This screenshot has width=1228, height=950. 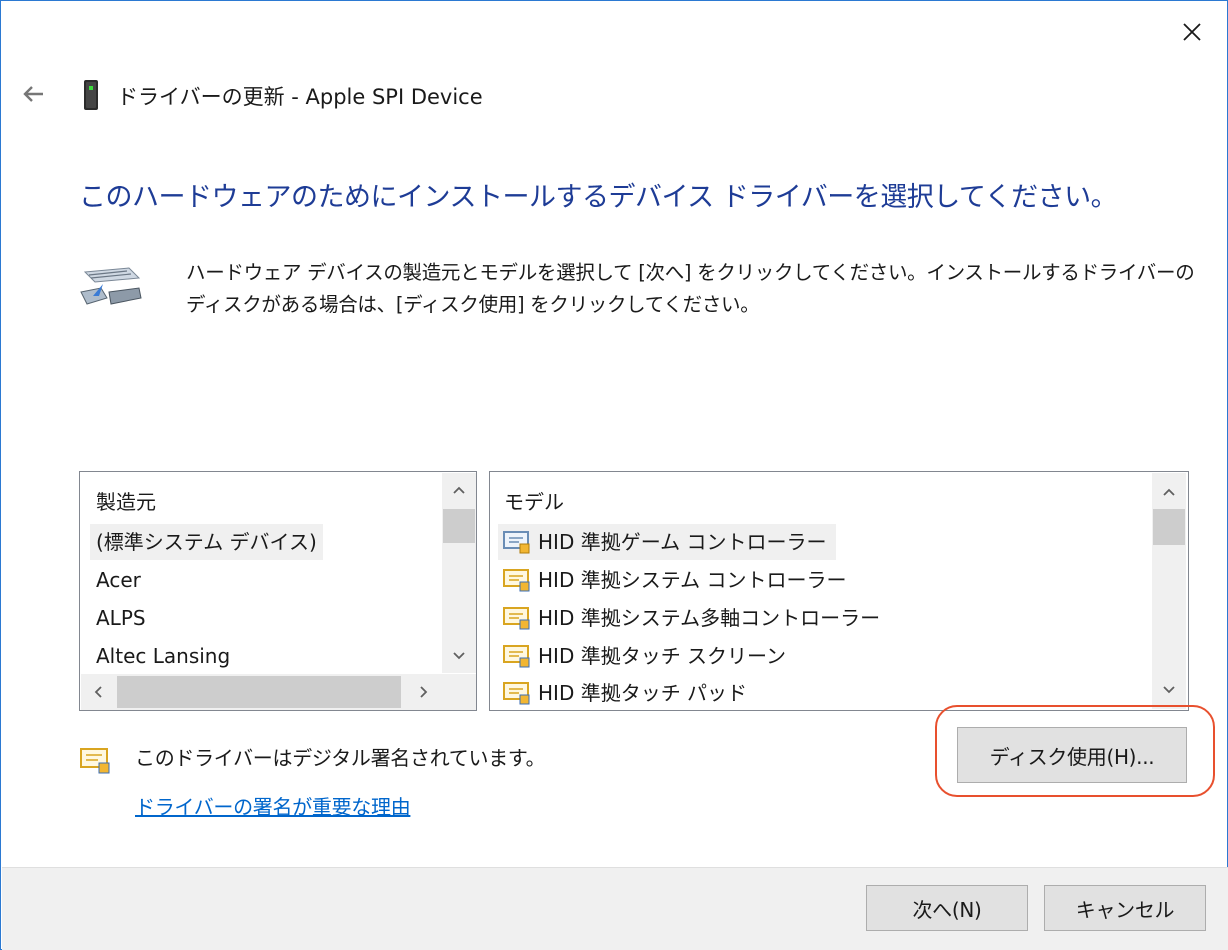 What do you see at coordinates (1169, 591) in the screenshot?
I see `model-vertical-scrollbar` at bounding box center [1169, 591].